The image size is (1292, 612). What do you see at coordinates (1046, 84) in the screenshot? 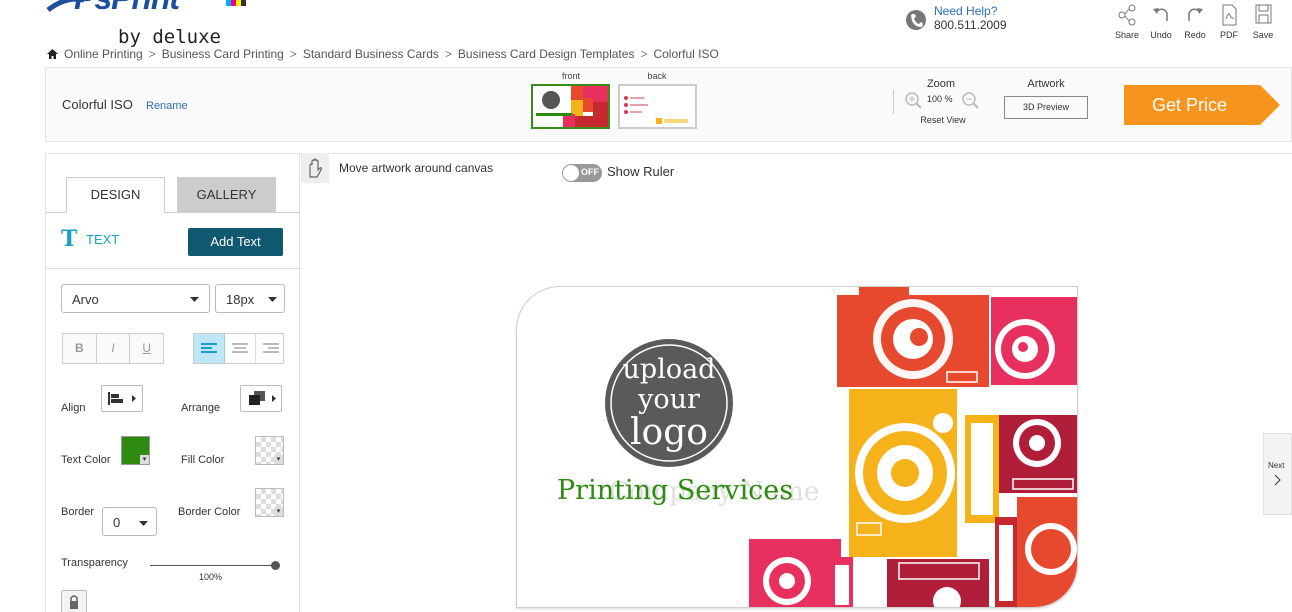
I see `artwork-label: Artwork` at bounding box center [1046, 84].